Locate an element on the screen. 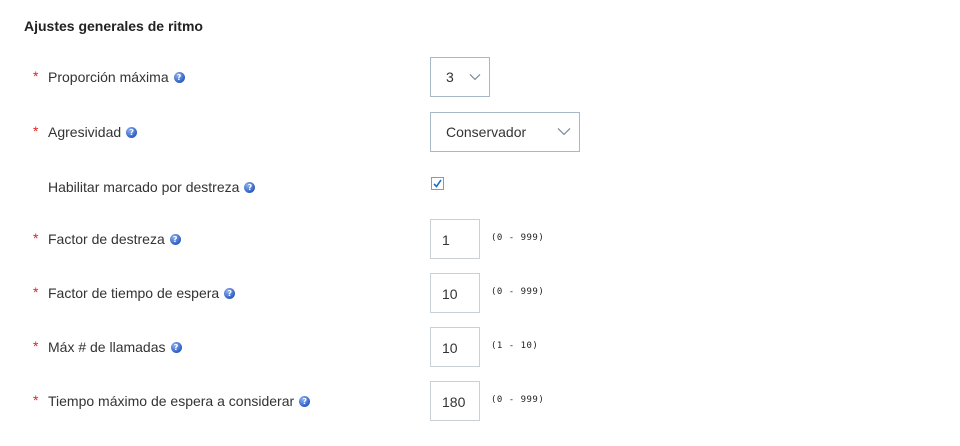 Image resolution: width=960 pixels, height=446 pixels. max-wait-time-value: 180 is located at coordinates (454, 402).